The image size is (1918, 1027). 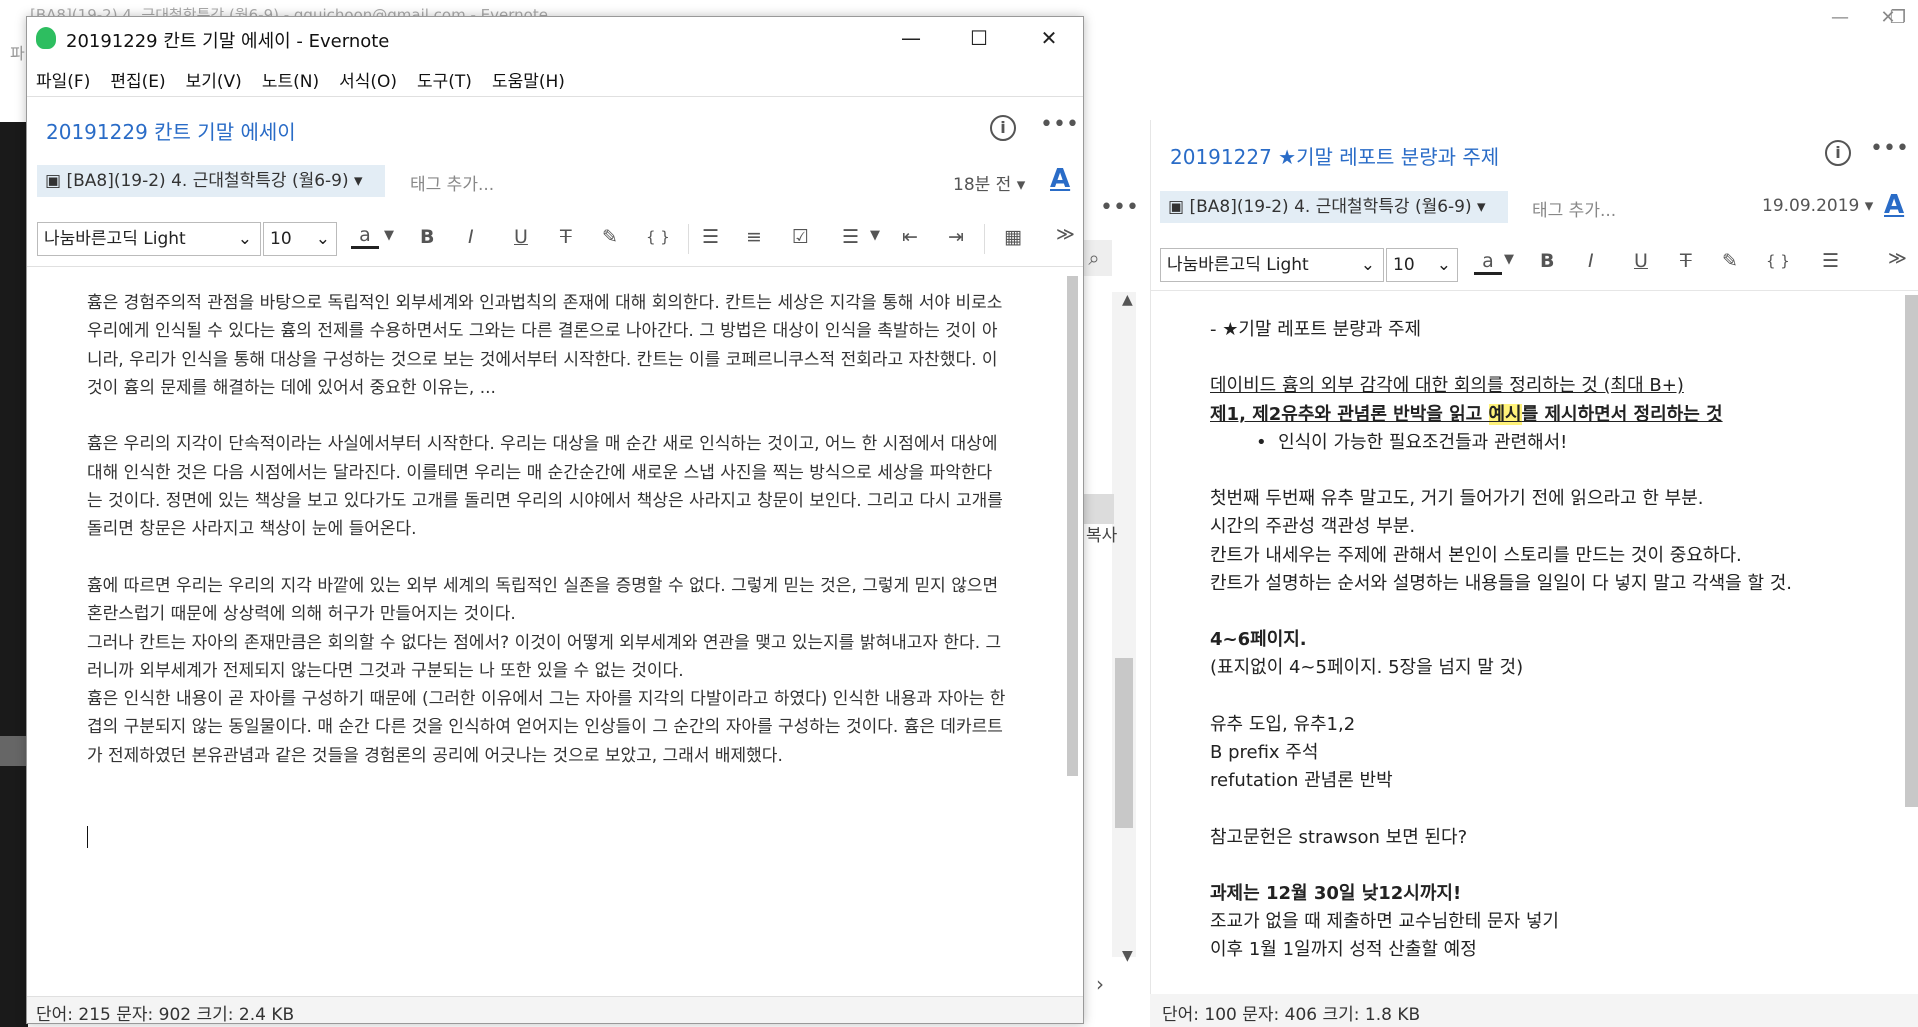 I want to click on updated-label: 18분 전, so click(x=982, y=185).